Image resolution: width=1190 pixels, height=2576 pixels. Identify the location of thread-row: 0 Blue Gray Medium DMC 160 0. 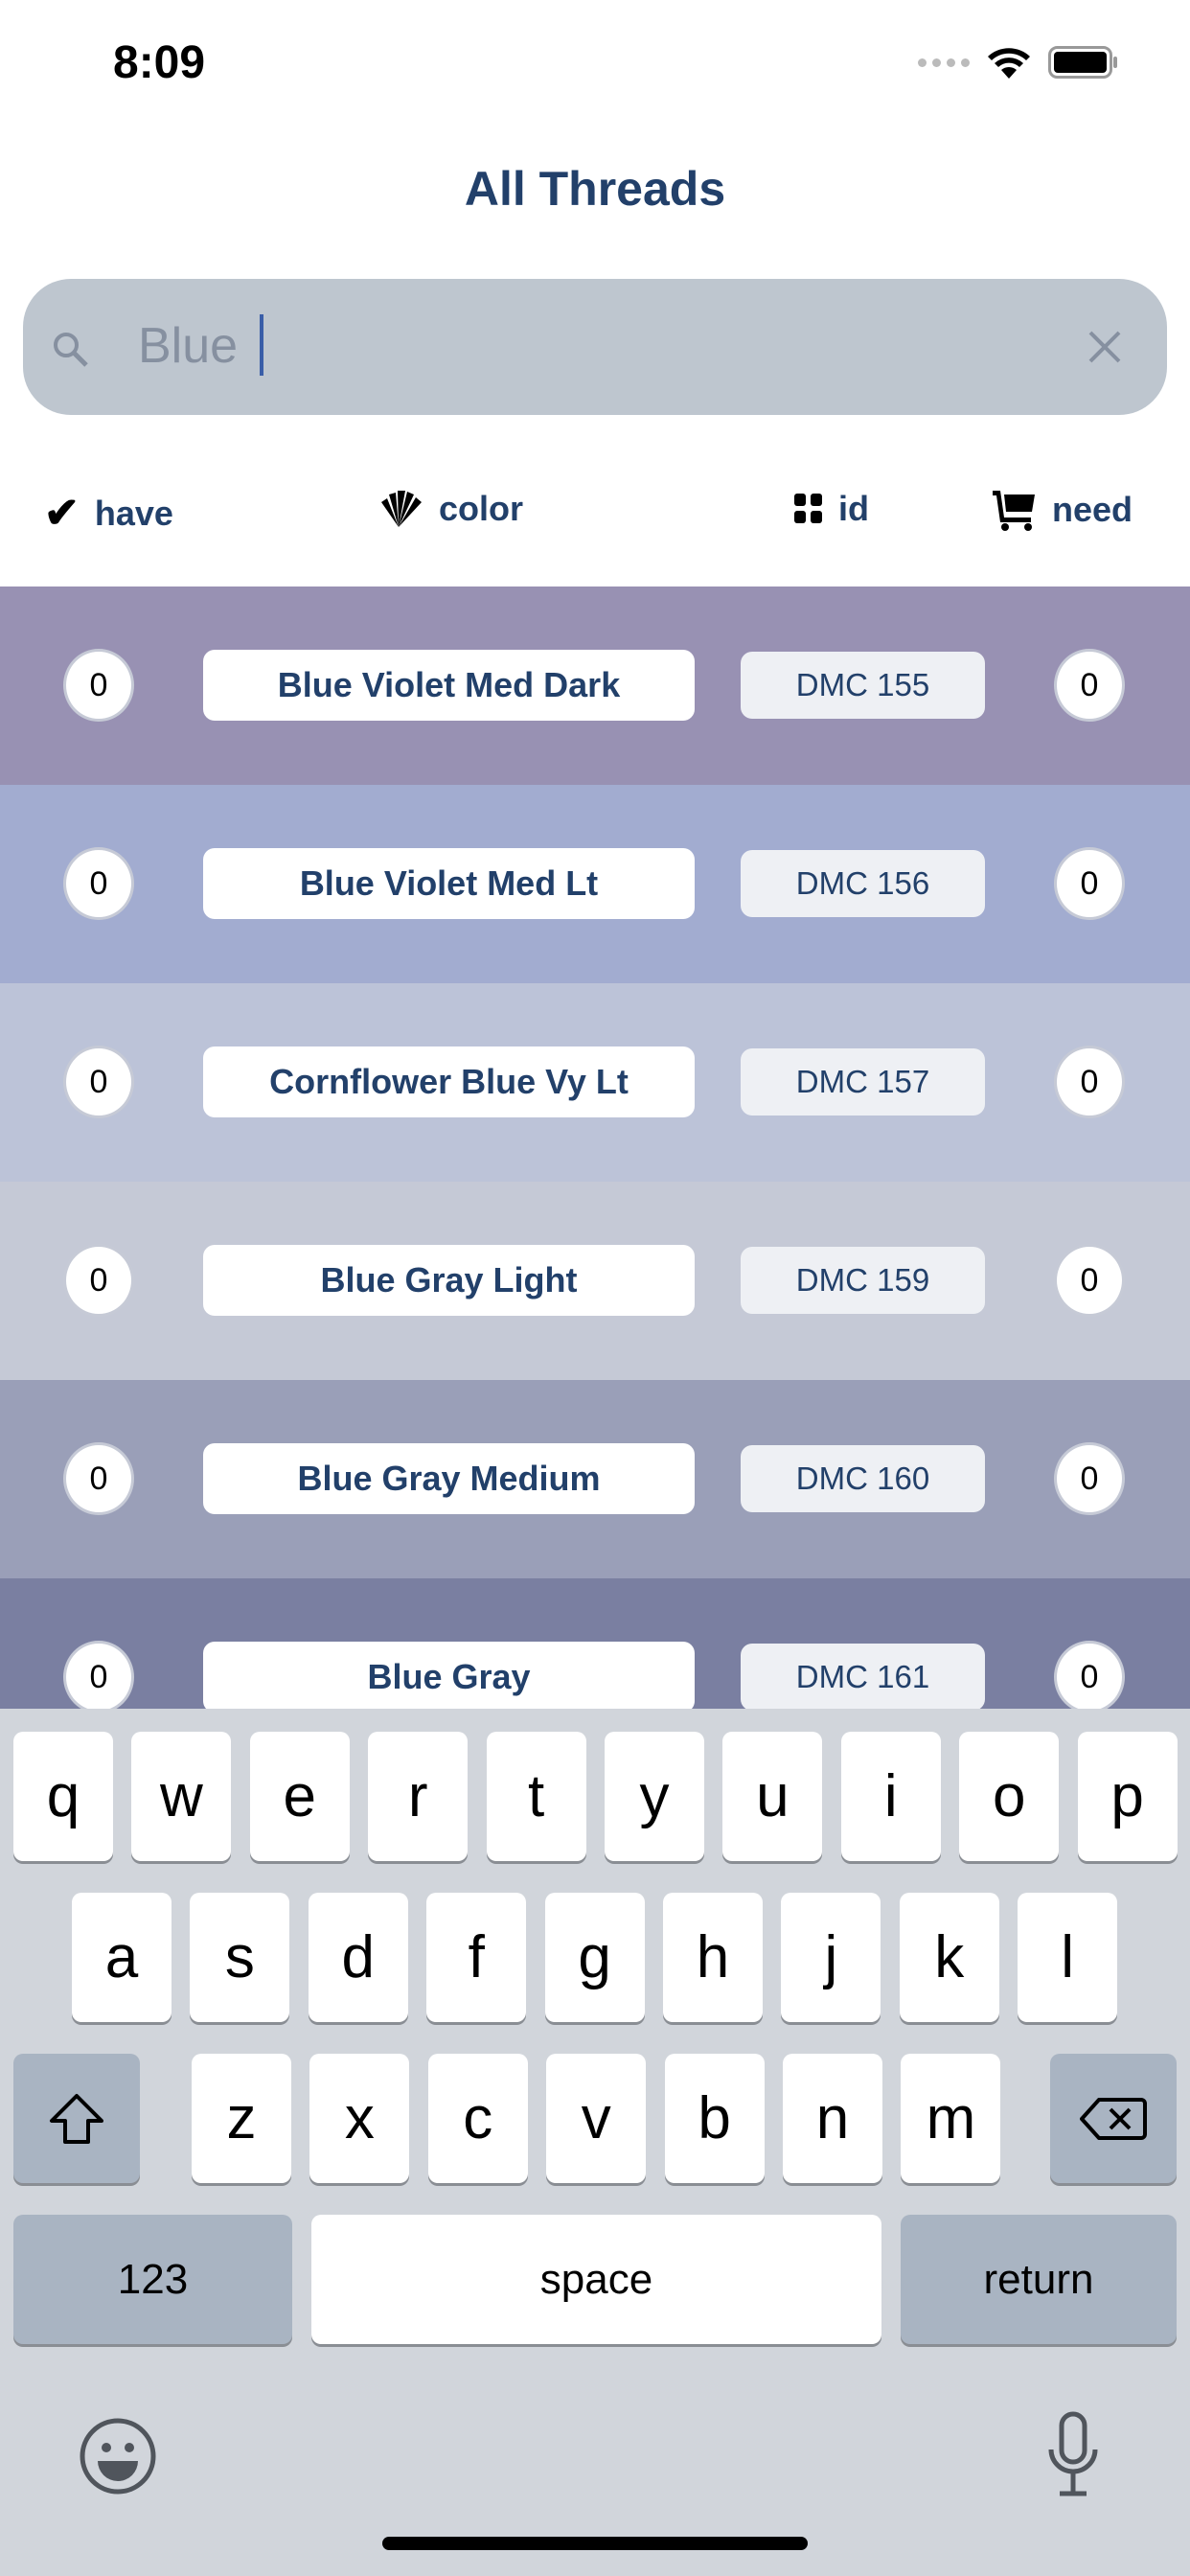
(595, 1479).